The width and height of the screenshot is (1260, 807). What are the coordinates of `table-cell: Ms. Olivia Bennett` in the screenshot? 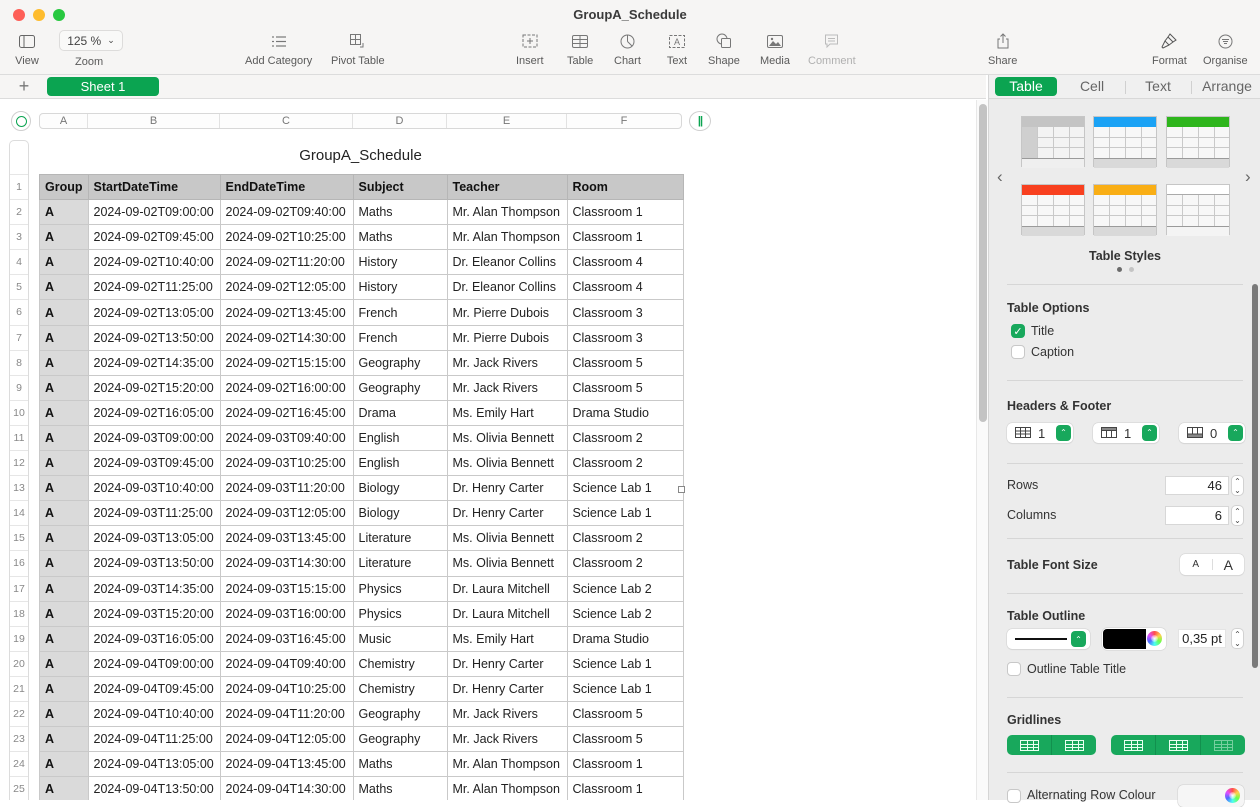 It's located at (507, 538).